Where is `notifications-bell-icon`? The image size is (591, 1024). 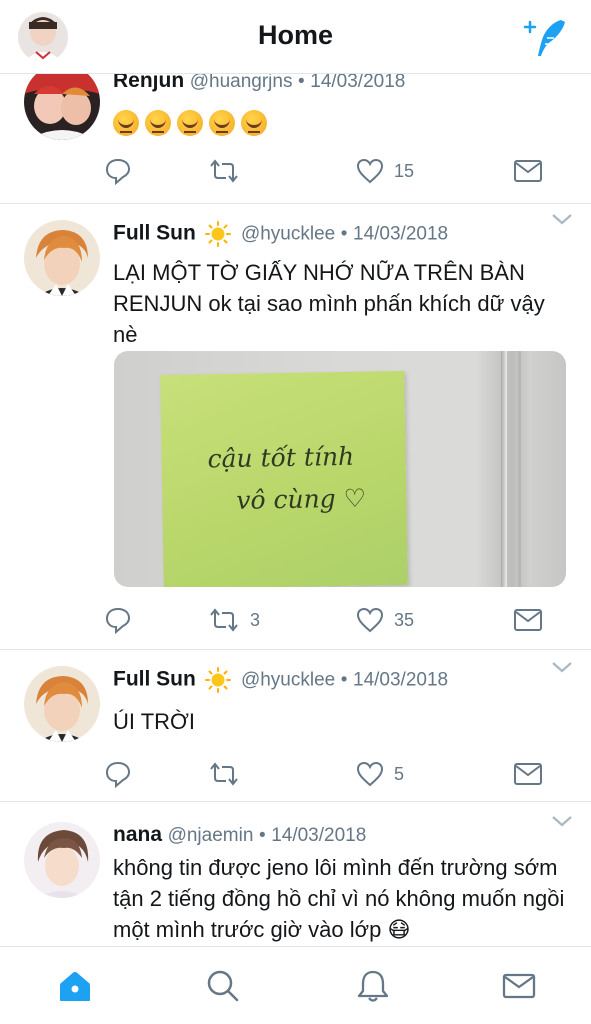 notifications-bell-icon is located at coordinates (373, 986).